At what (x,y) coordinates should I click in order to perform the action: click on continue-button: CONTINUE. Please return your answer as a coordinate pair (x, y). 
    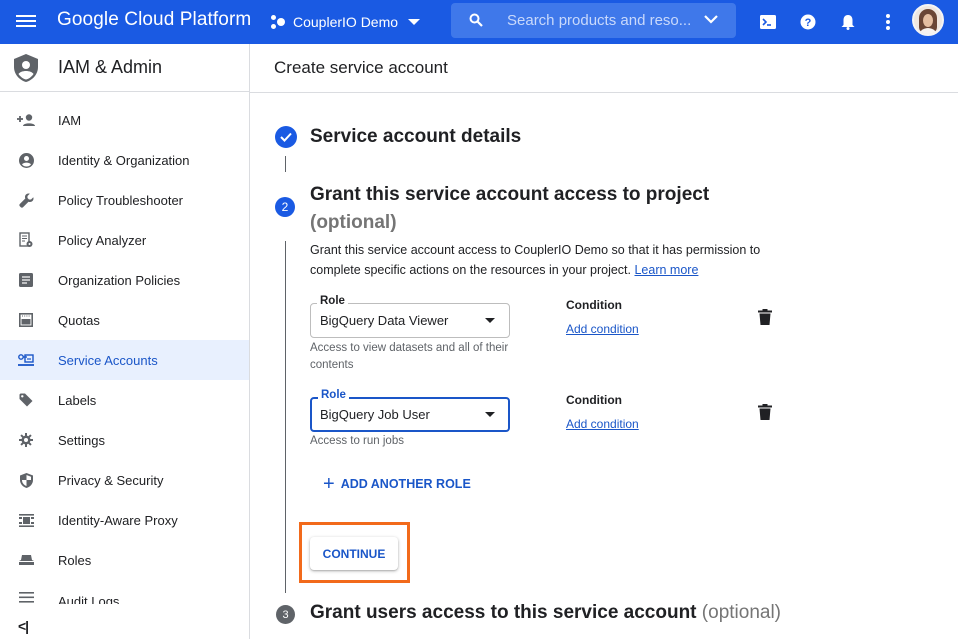
    Looking at the image, I should click on (354, 553).